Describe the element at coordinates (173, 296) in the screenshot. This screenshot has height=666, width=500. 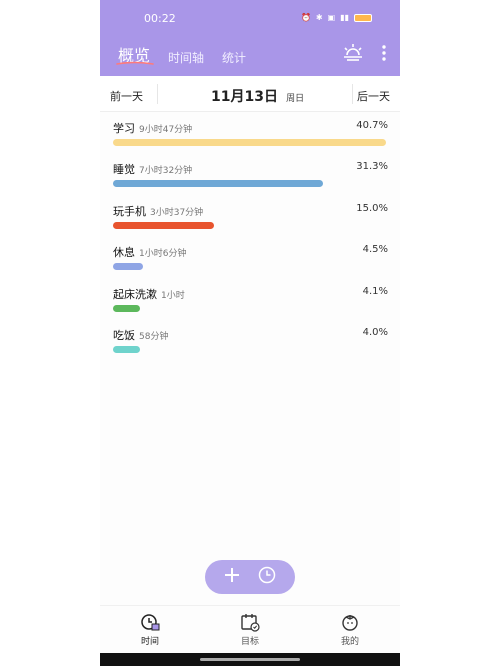
I see `activity-duration: 1小时` at that location.